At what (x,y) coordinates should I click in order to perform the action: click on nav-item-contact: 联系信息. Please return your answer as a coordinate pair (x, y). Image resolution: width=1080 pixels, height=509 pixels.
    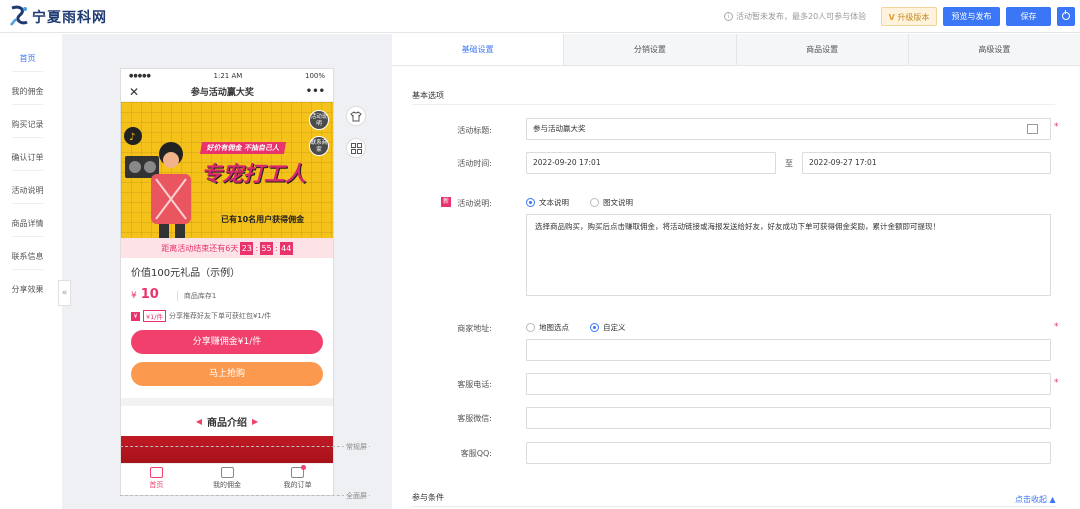
    Looking at the image, I should click on (27, 251).